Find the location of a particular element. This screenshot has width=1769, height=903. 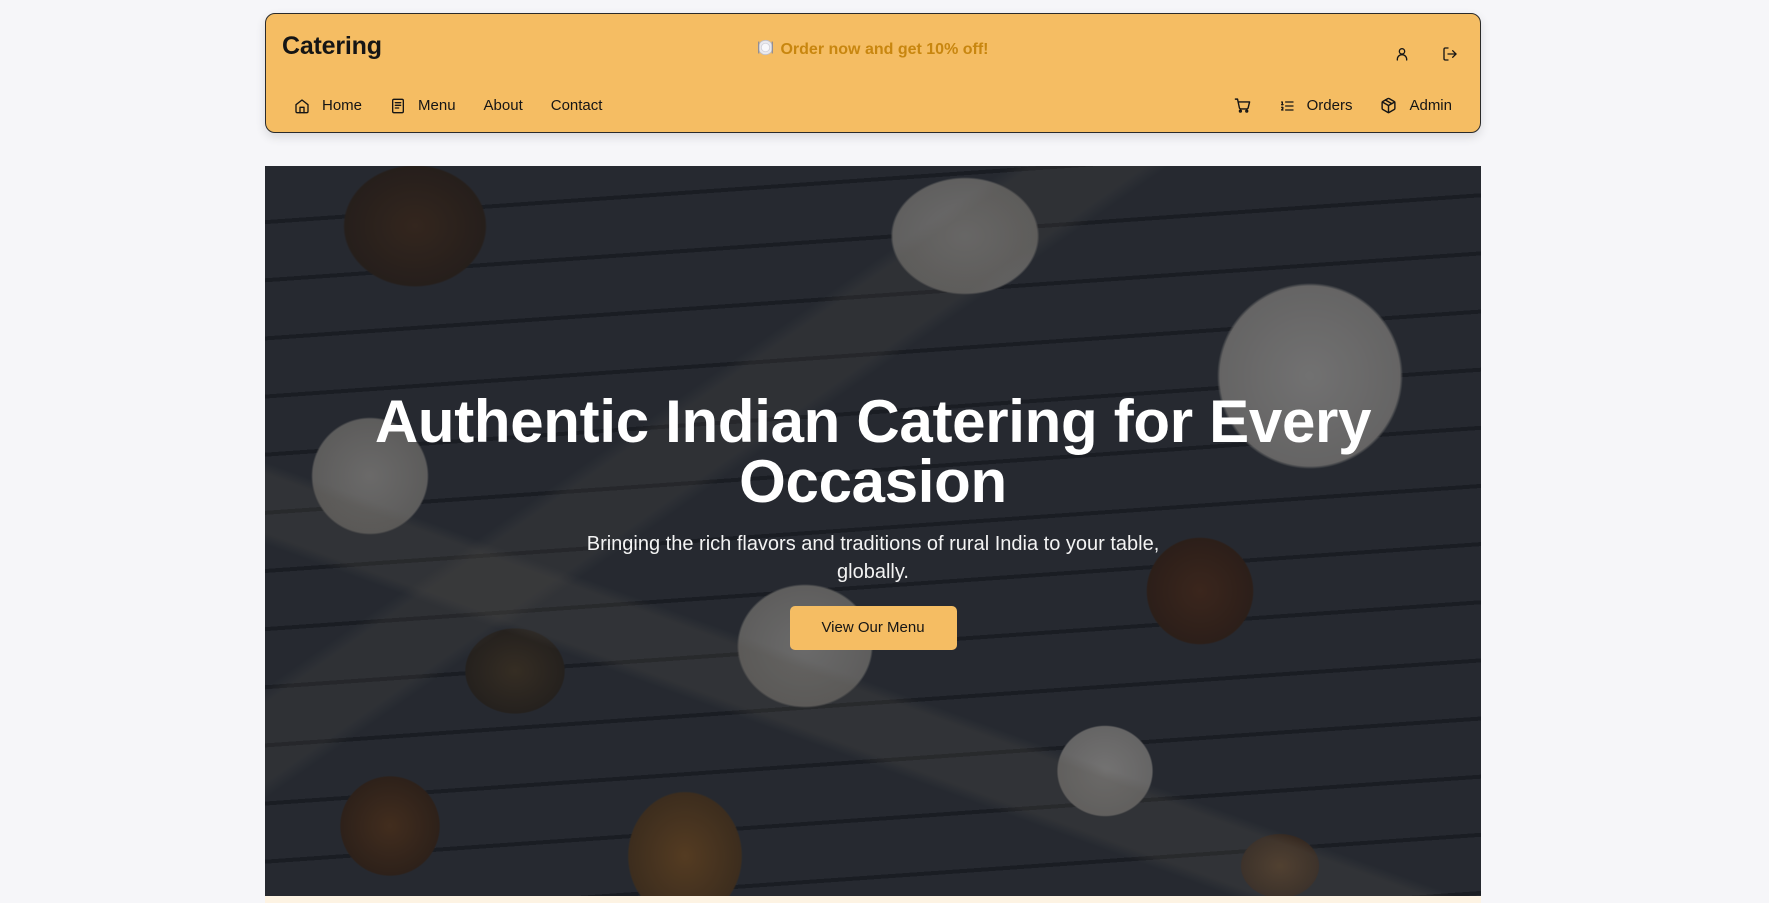

account-actions is located at coordinates (1426, 54).